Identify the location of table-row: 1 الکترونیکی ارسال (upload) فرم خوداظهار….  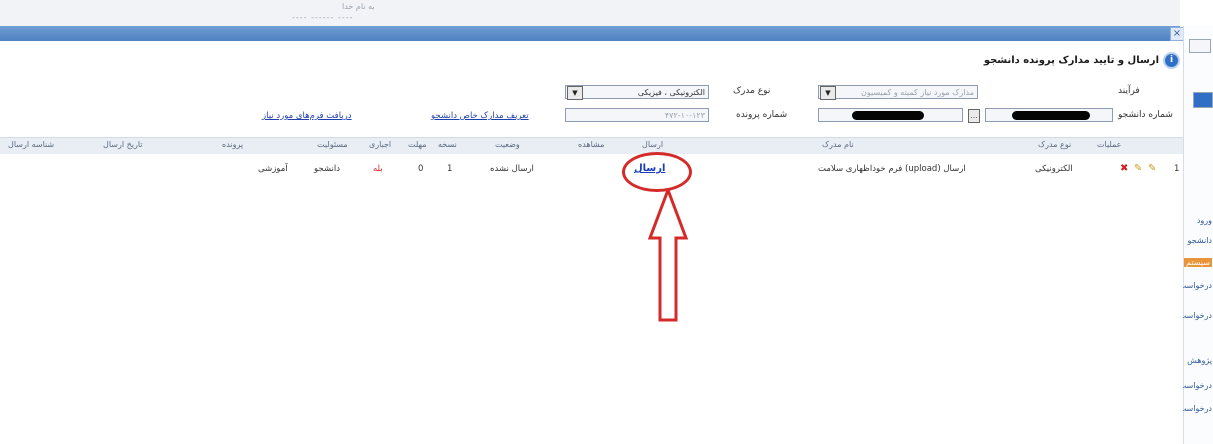
(591, 169).